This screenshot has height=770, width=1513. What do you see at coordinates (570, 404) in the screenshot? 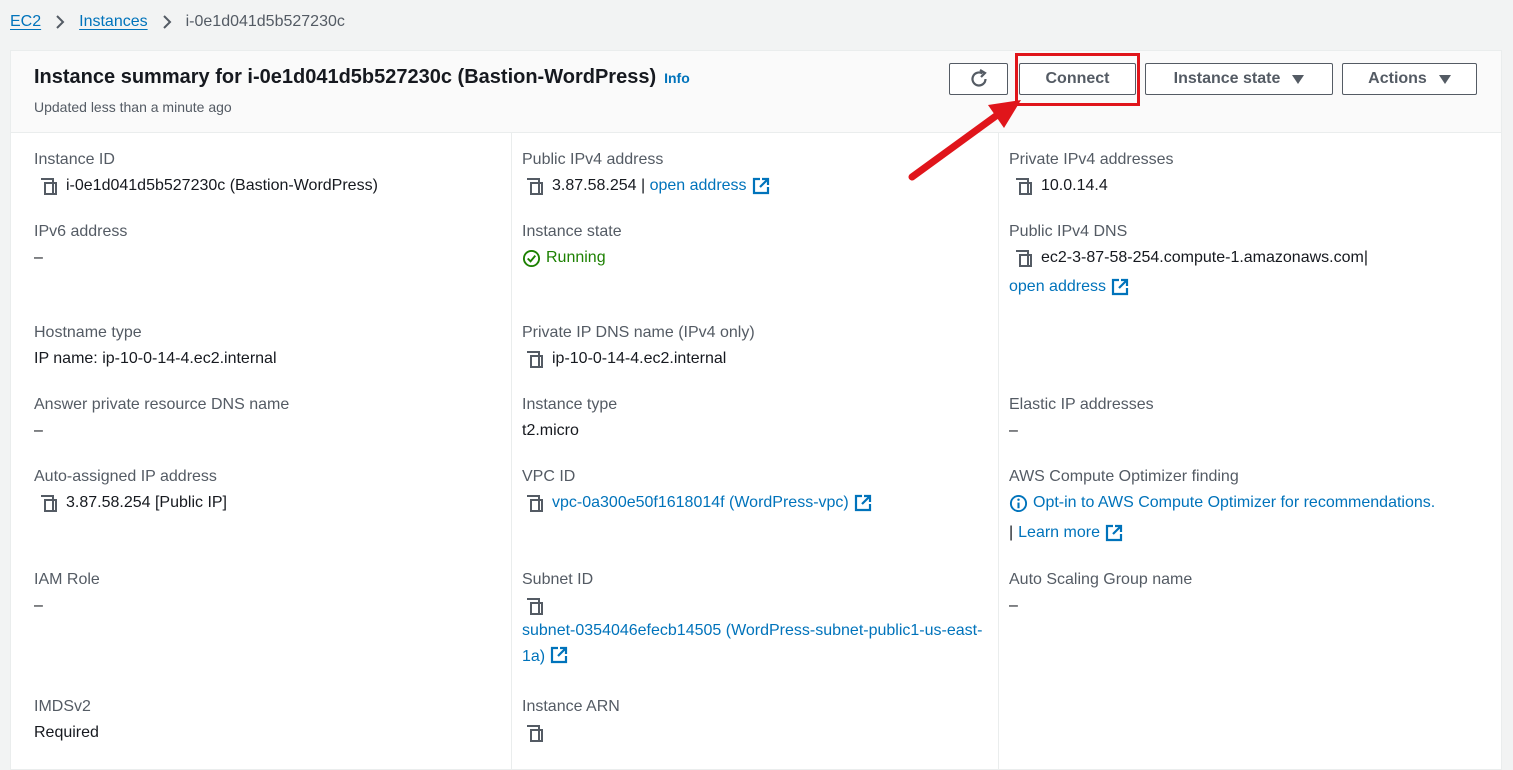
I see `field-label: Instance type` at bounding box center [570, 404].